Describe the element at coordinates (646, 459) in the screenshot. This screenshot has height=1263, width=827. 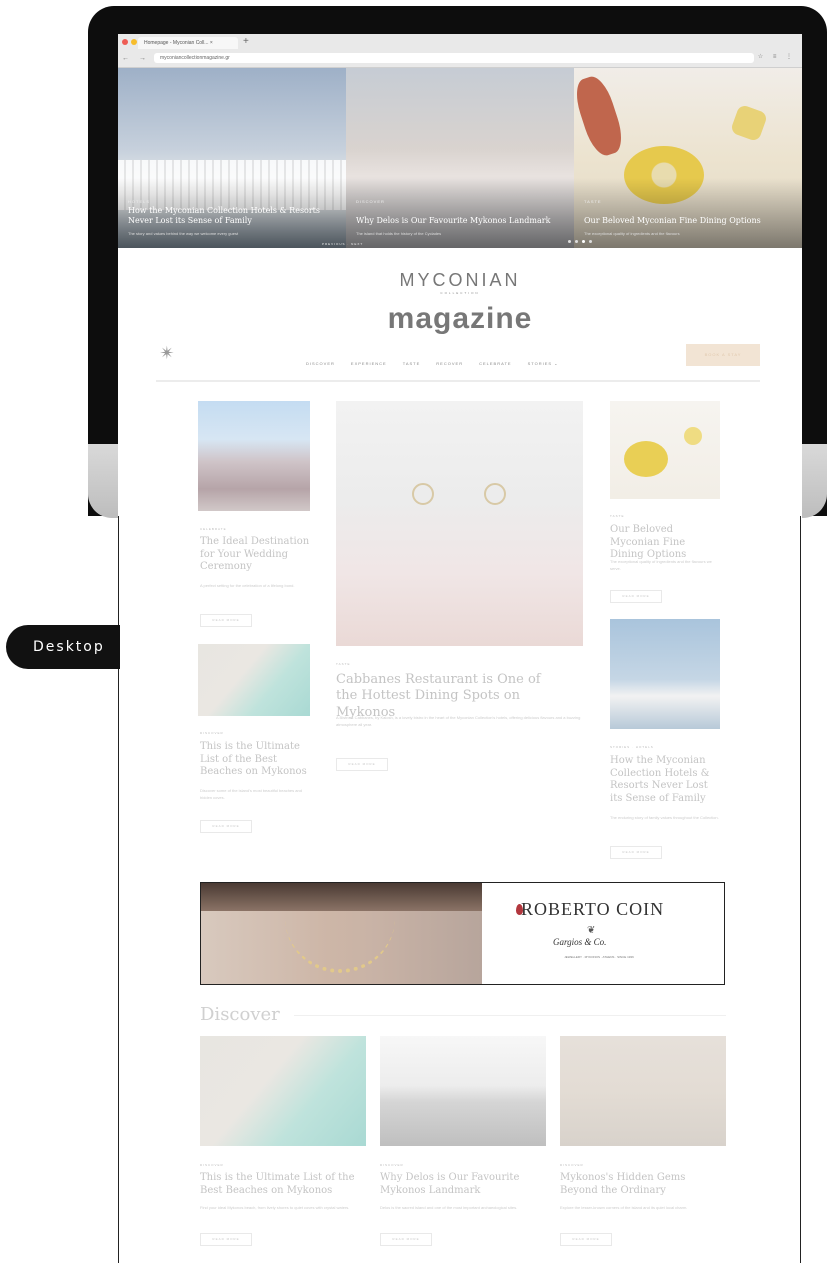
I see `dessert-shape` at that location.